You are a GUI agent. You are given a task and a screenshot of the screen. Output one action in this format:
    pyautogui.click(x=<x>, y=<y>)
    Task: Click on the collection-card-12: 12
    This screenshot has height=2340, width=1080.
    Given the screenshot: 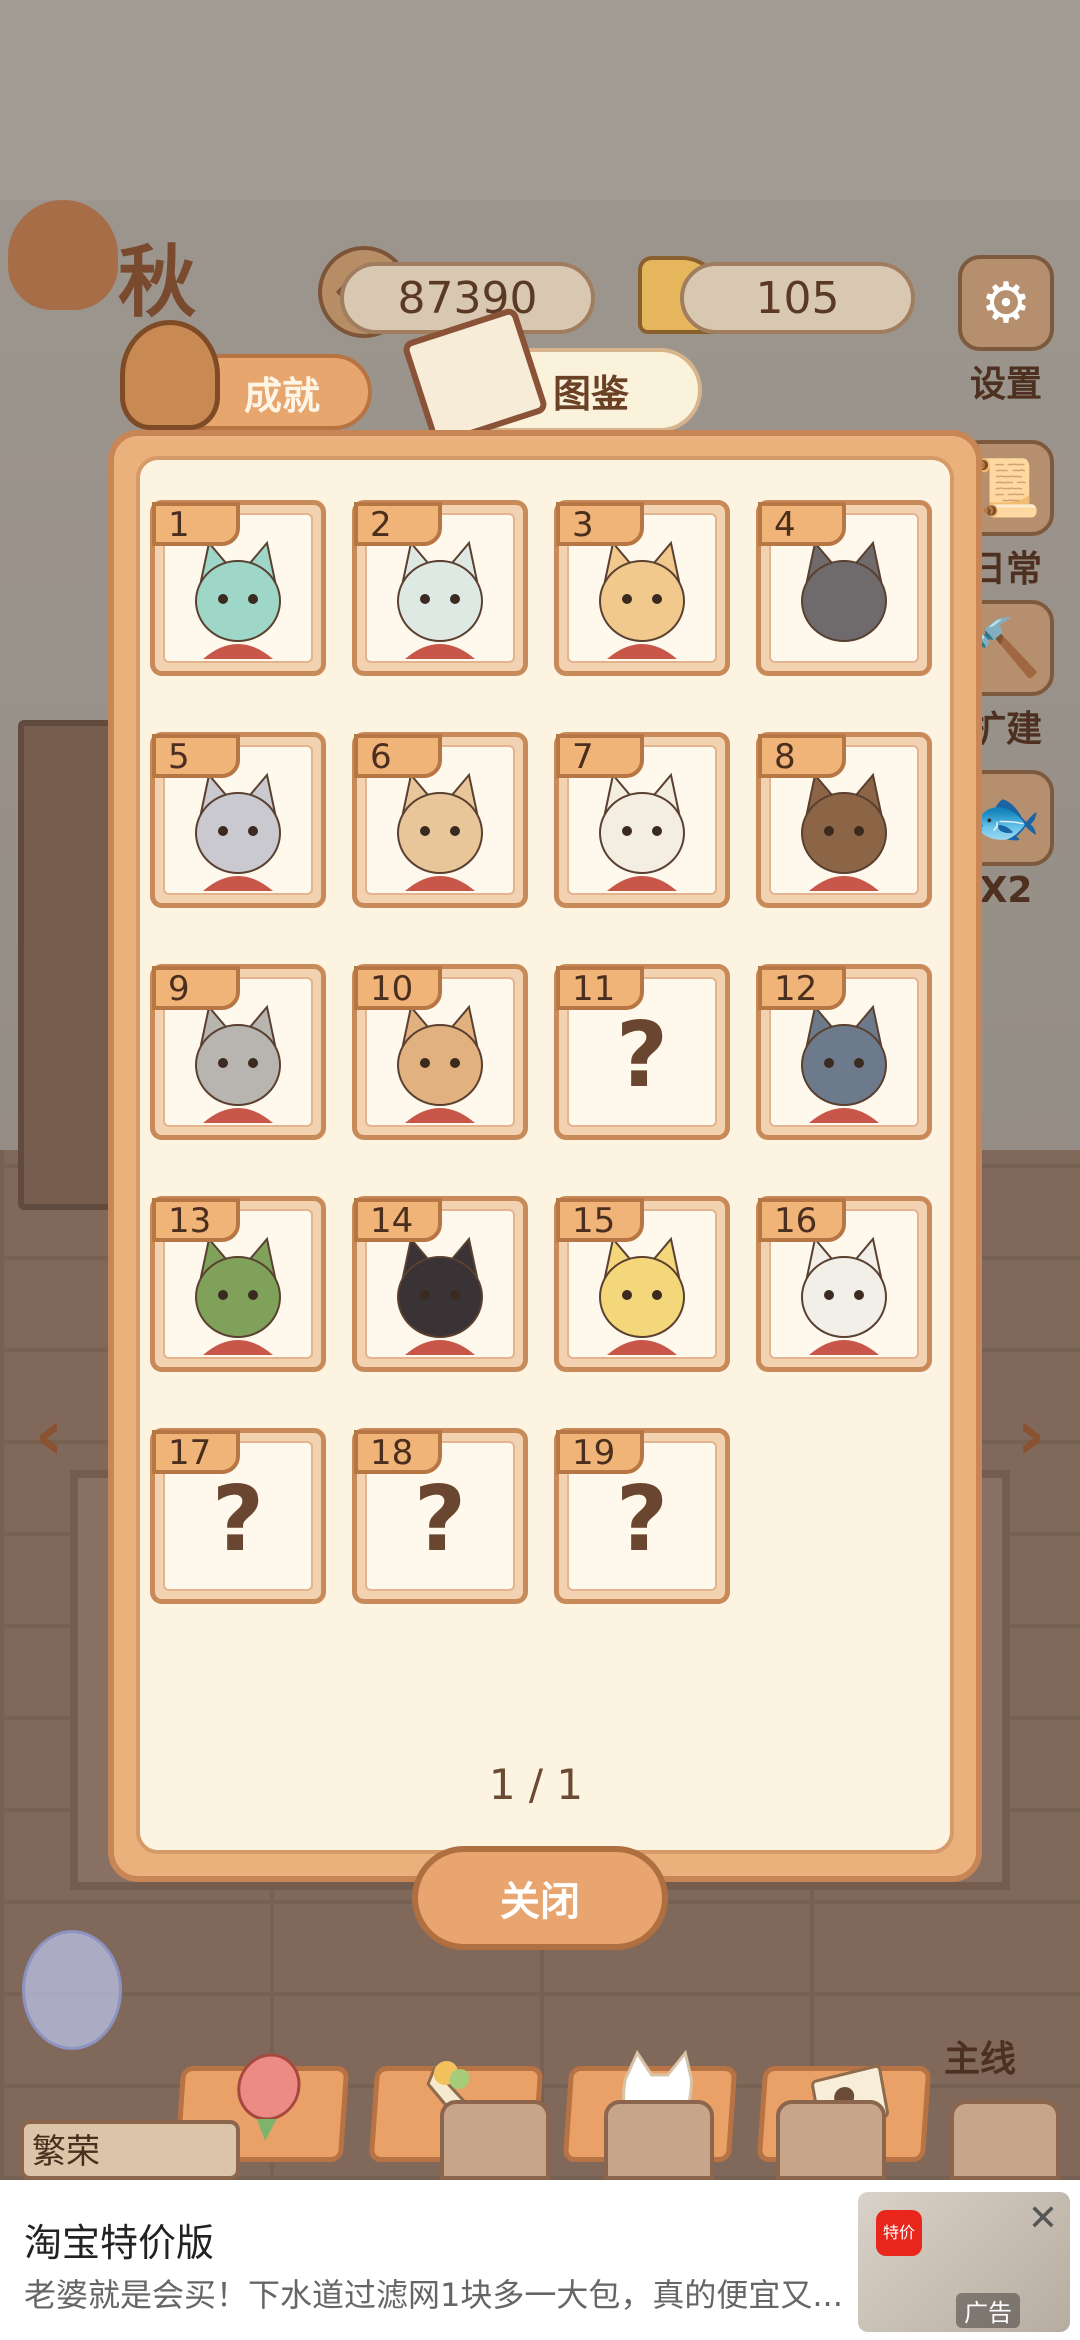 What is the action you would take?
    pyautogui.click(x=844, y=1052)
    